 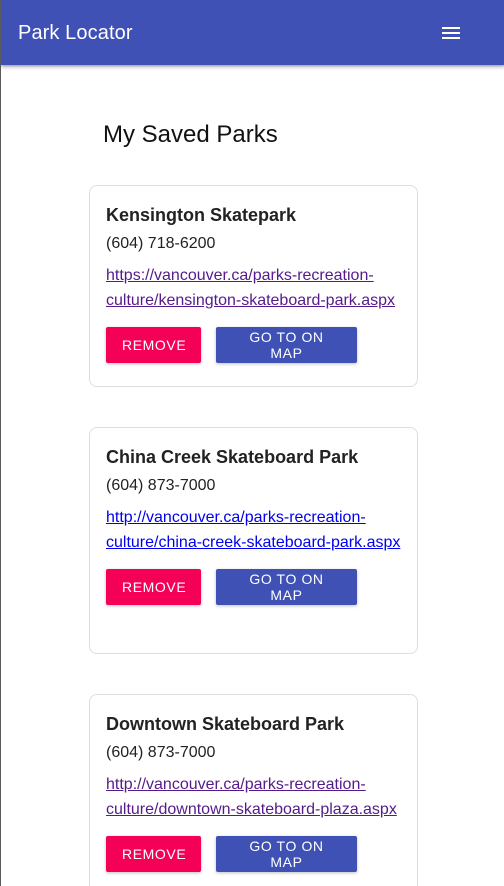 I want to click on page-heading: My Saved Parks, so click(x=190, y=134).